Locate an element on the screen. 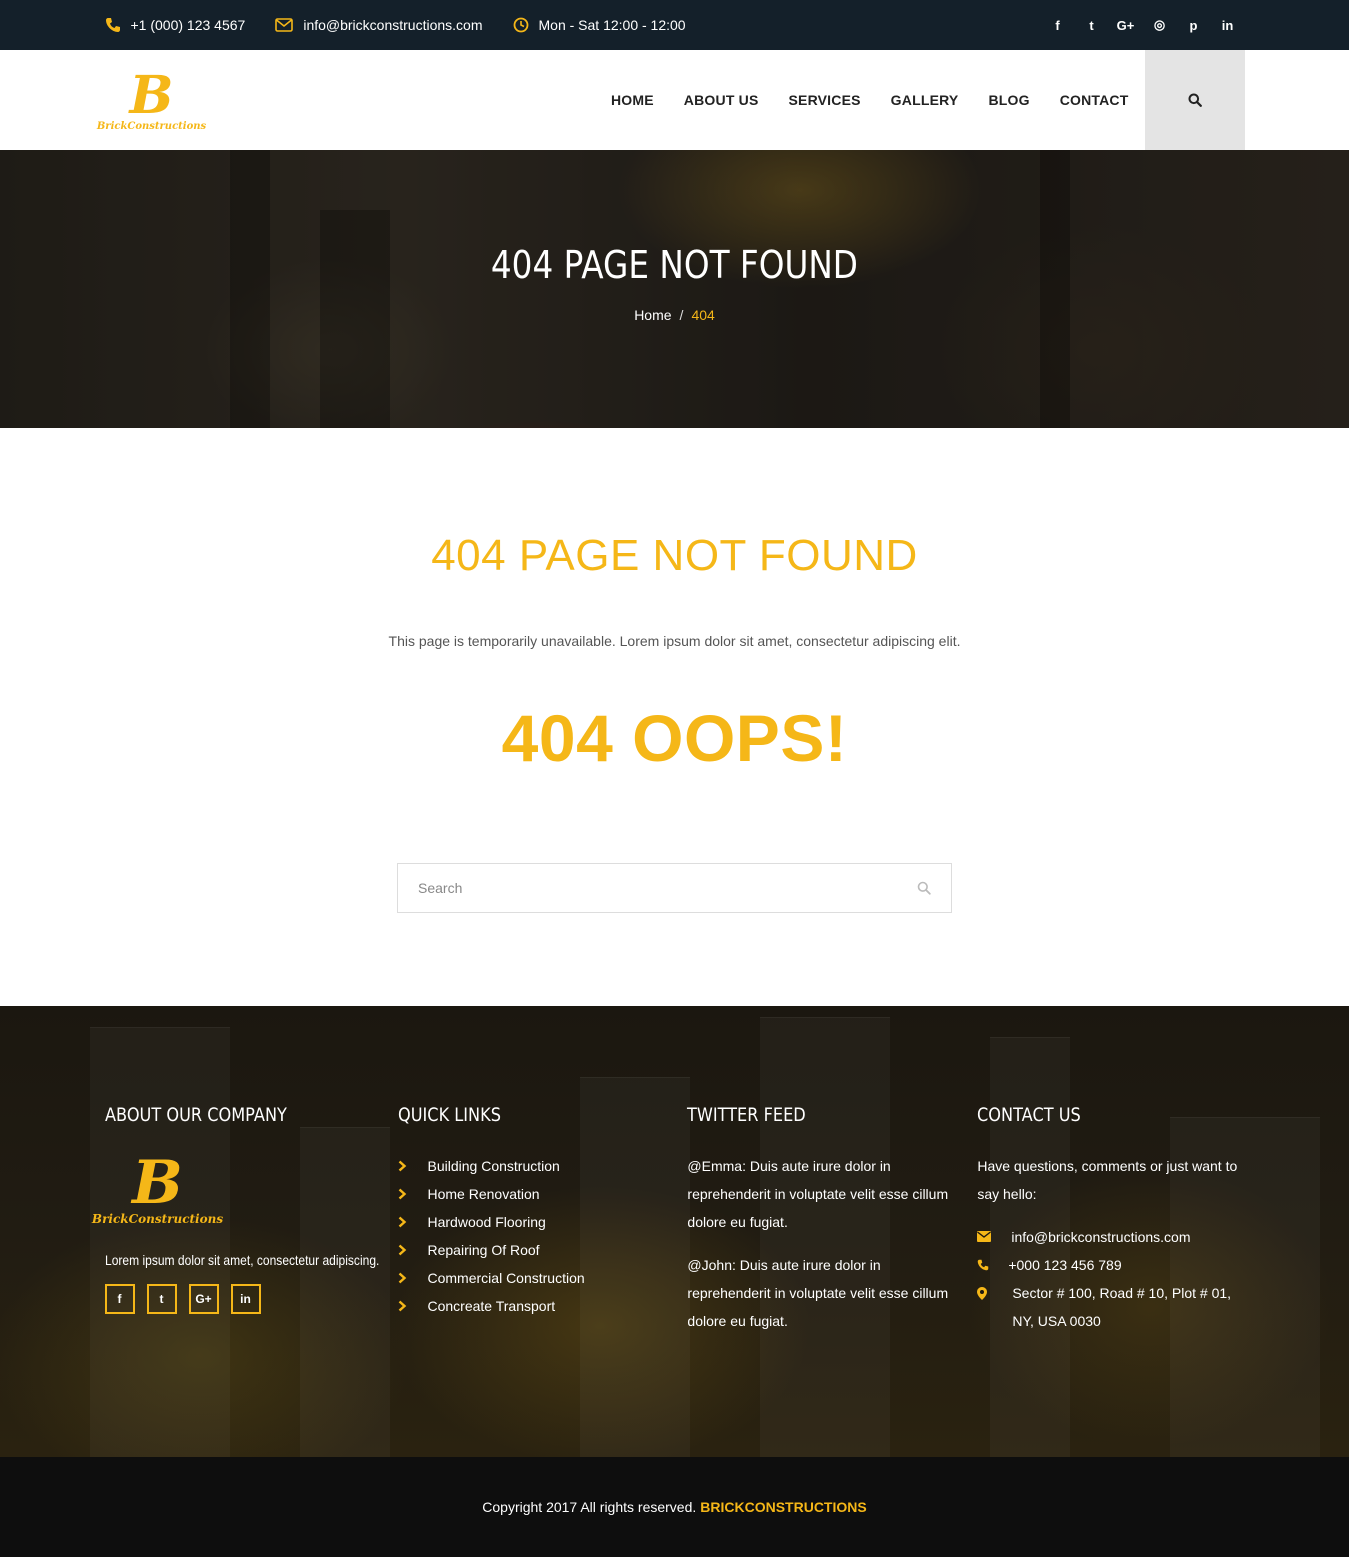 This screenshot has height=1557, width=1349. topbar-phone: +1 (000) 123 4567 is located at coordinates (175, 25).